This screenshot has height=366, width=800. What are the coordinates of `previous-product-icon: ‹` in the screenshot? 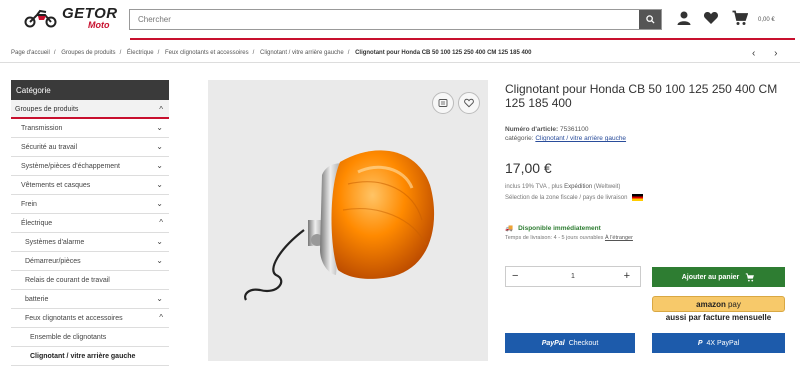 It's located at (753, 53).